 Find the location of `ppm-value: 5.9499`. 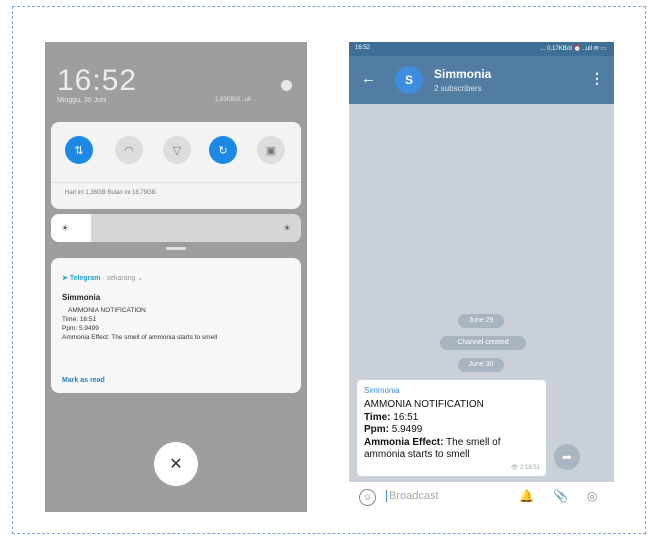

ppm-value: 5.9499 is located at coordinates (406, 429).